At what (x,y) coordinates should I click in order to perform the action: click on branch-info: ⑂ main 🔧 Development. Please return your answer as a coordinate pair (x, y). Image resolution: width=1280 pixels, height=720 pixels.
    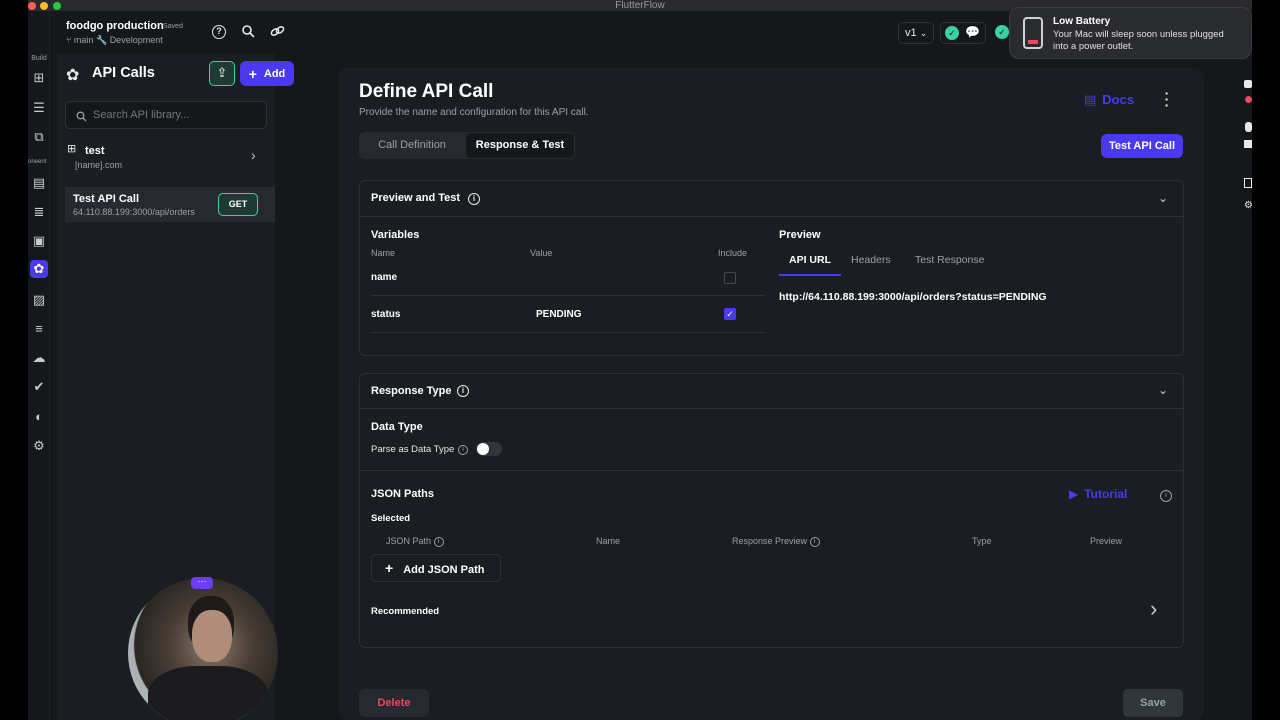
    Looking at the image, I should click on (114, 40).